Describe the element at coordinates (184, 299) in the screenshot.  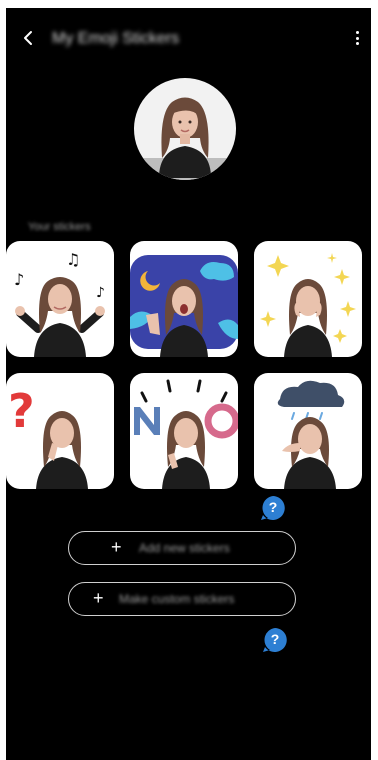
I see `sticker-yawning-night` at that location.